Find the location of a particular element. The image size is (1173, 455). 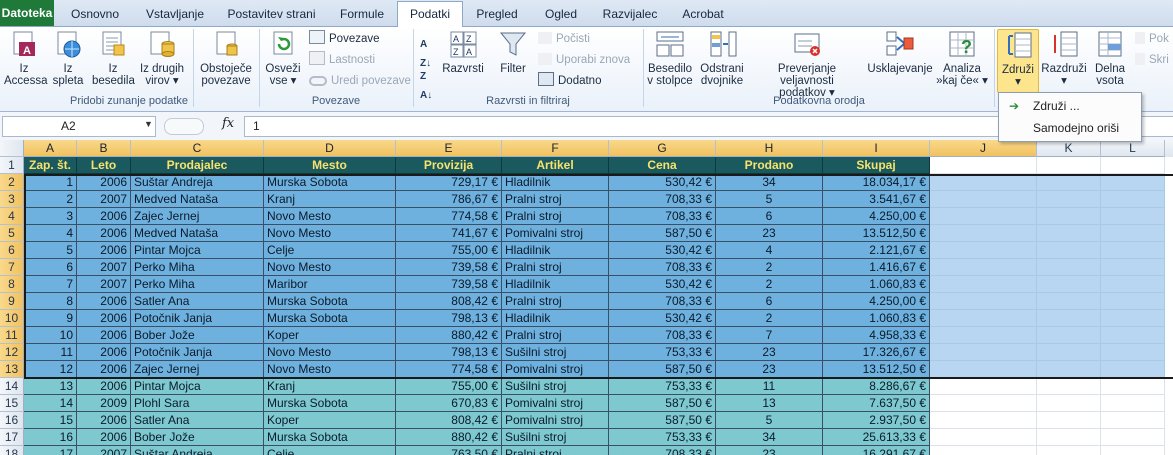

table-header-cell: Artikel is located at coordinates (555, 165).